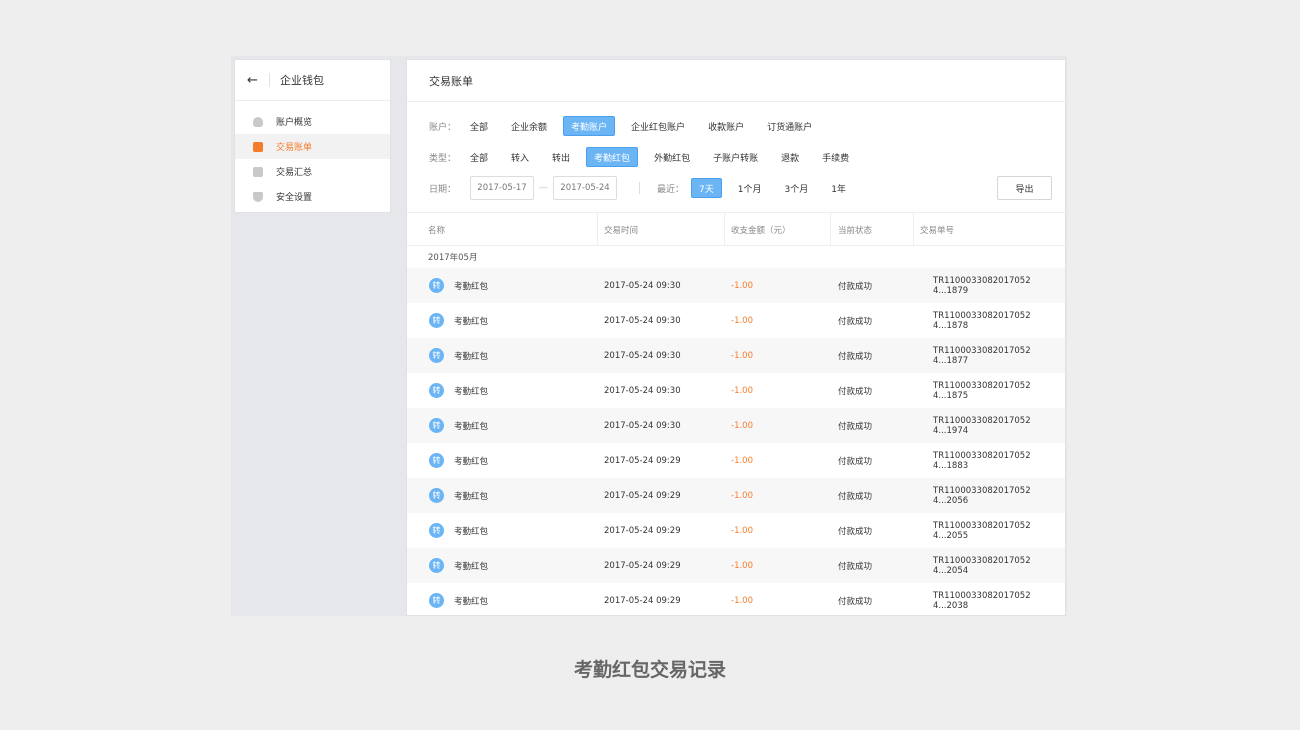 The width and height of the screenshot is (1300, 730). I want to click on sidebar-item-label: 安全设置, so click(294, 198).